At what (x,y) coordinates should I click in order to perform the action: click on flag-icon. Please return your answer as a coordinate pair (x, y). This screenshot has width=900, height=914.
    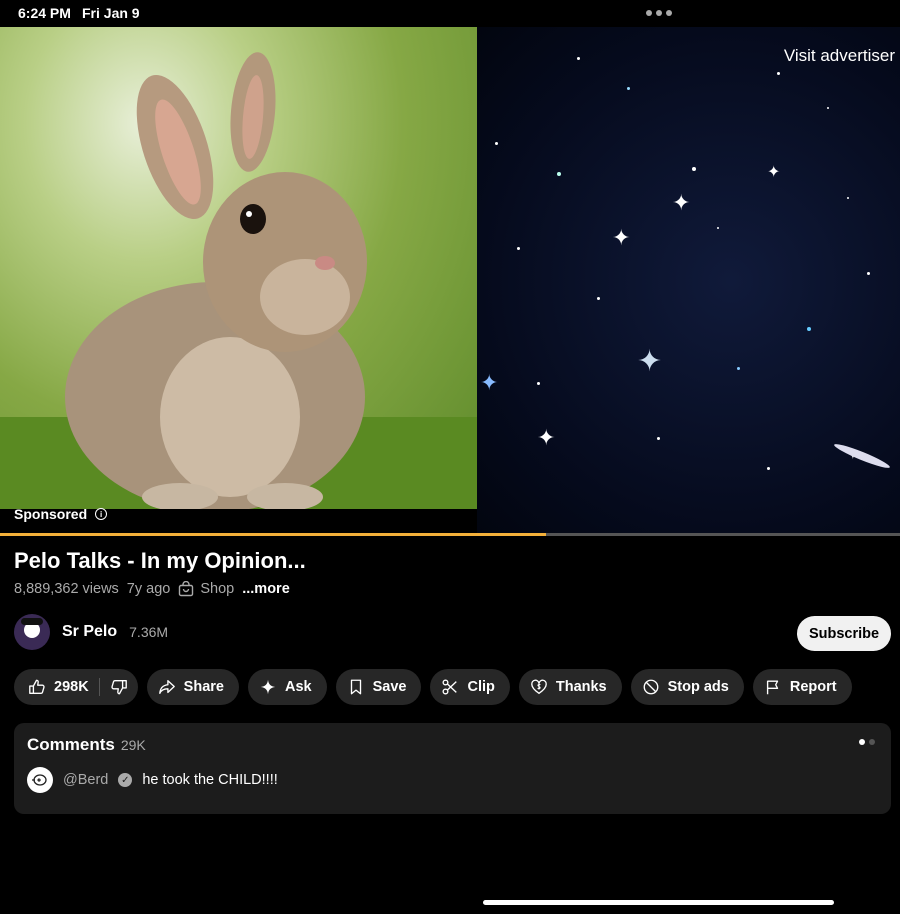
    Looking at the image, I should click on (772, 687).